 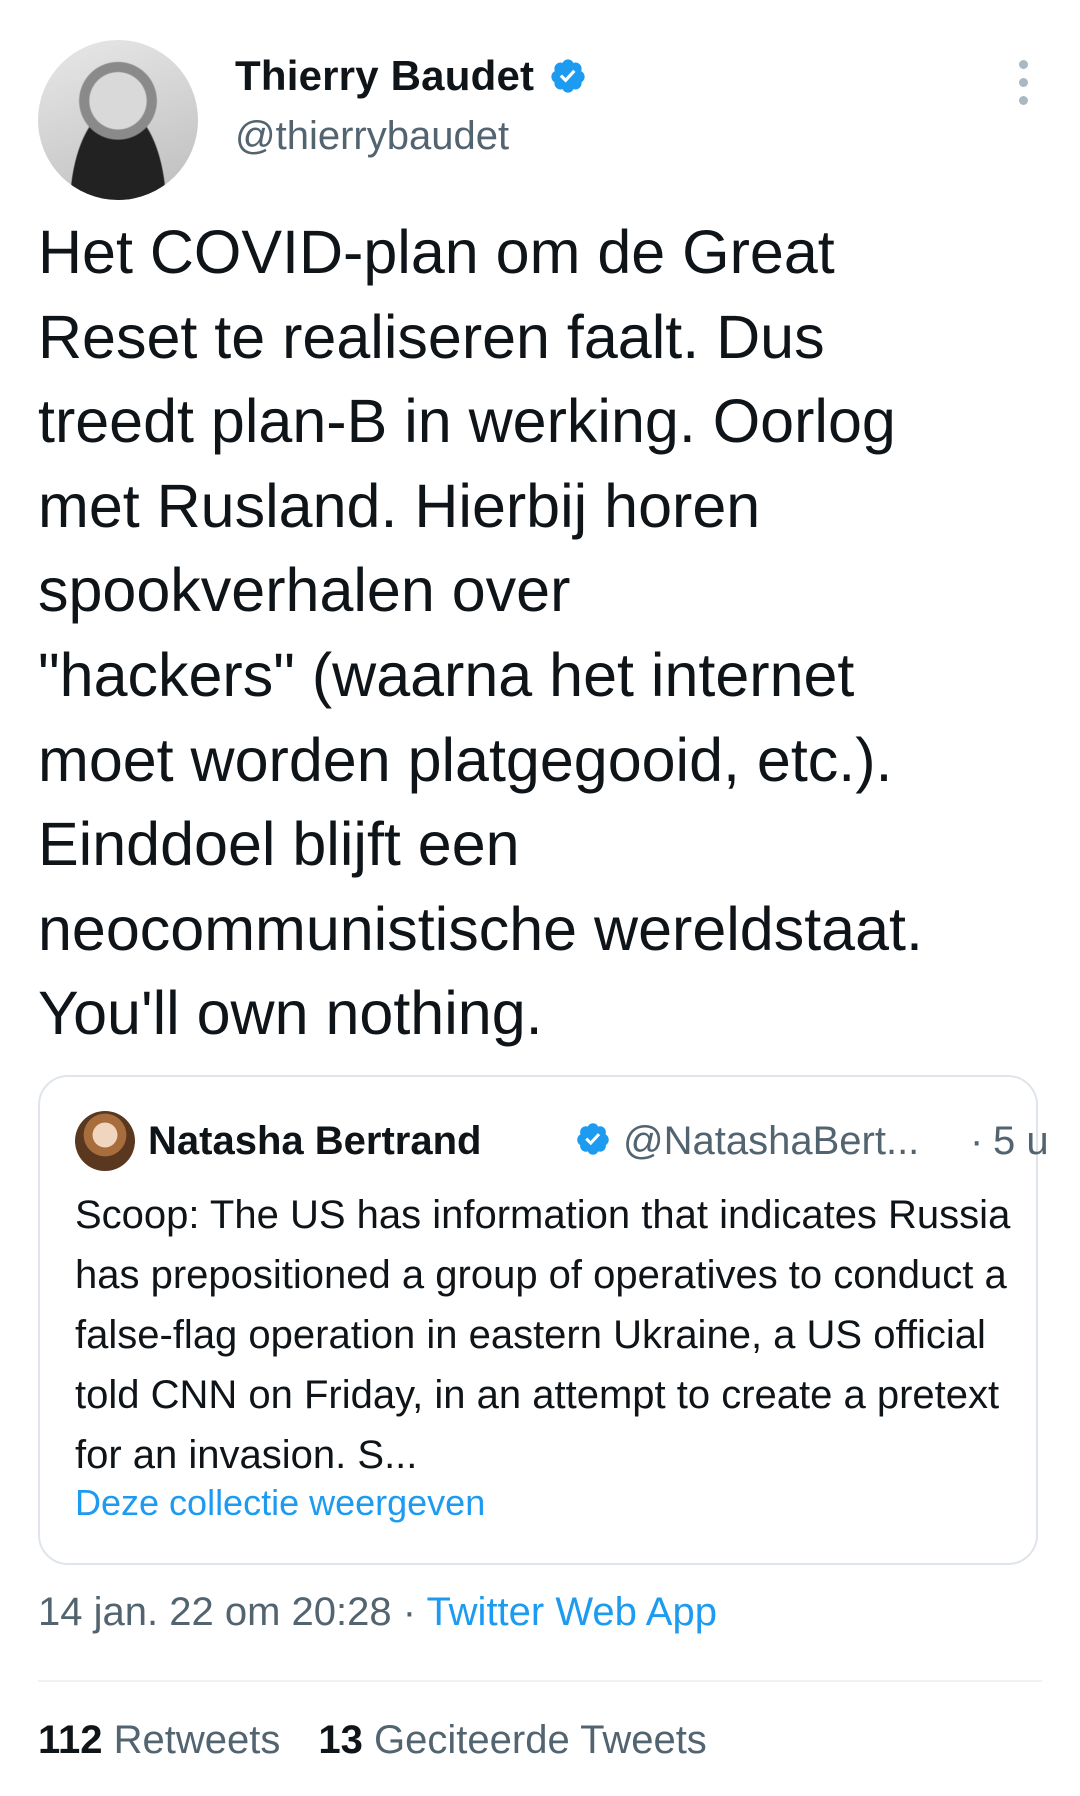 I want to click on divider, so click(x=540, y=1681).